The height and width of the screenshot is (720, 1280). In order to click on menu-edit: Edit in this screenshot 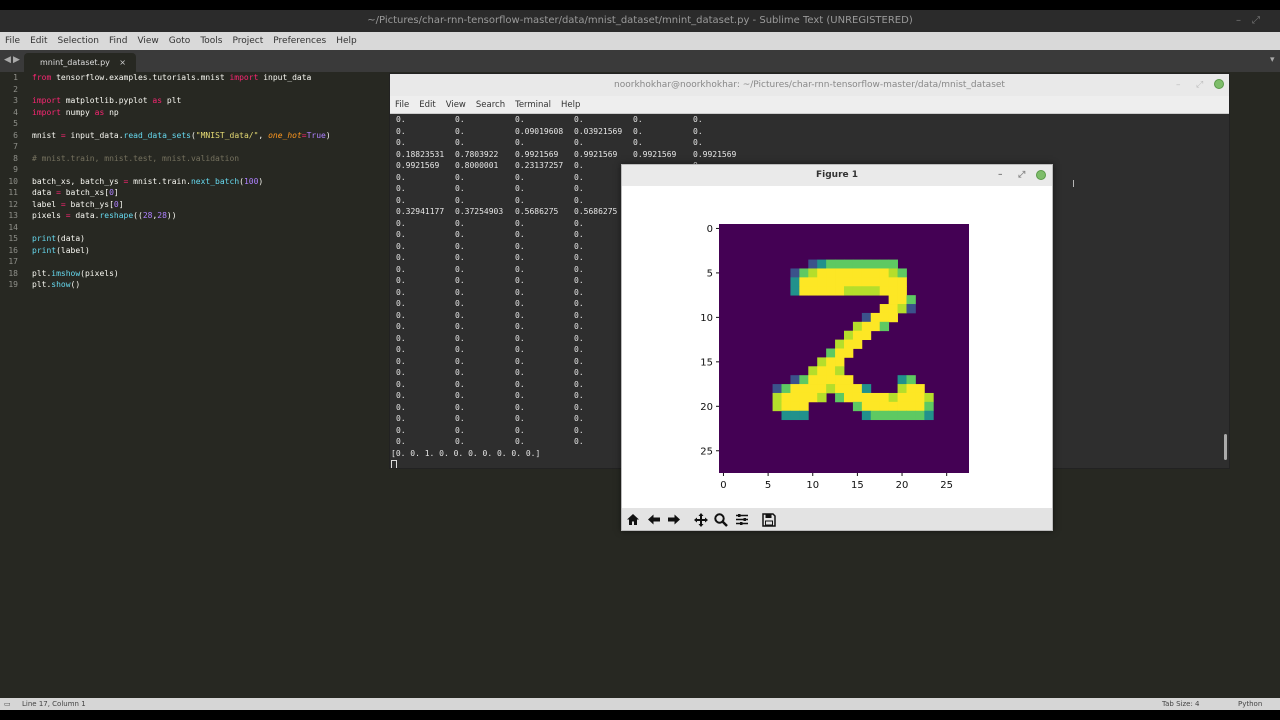, I will do `click(38, 41)`.